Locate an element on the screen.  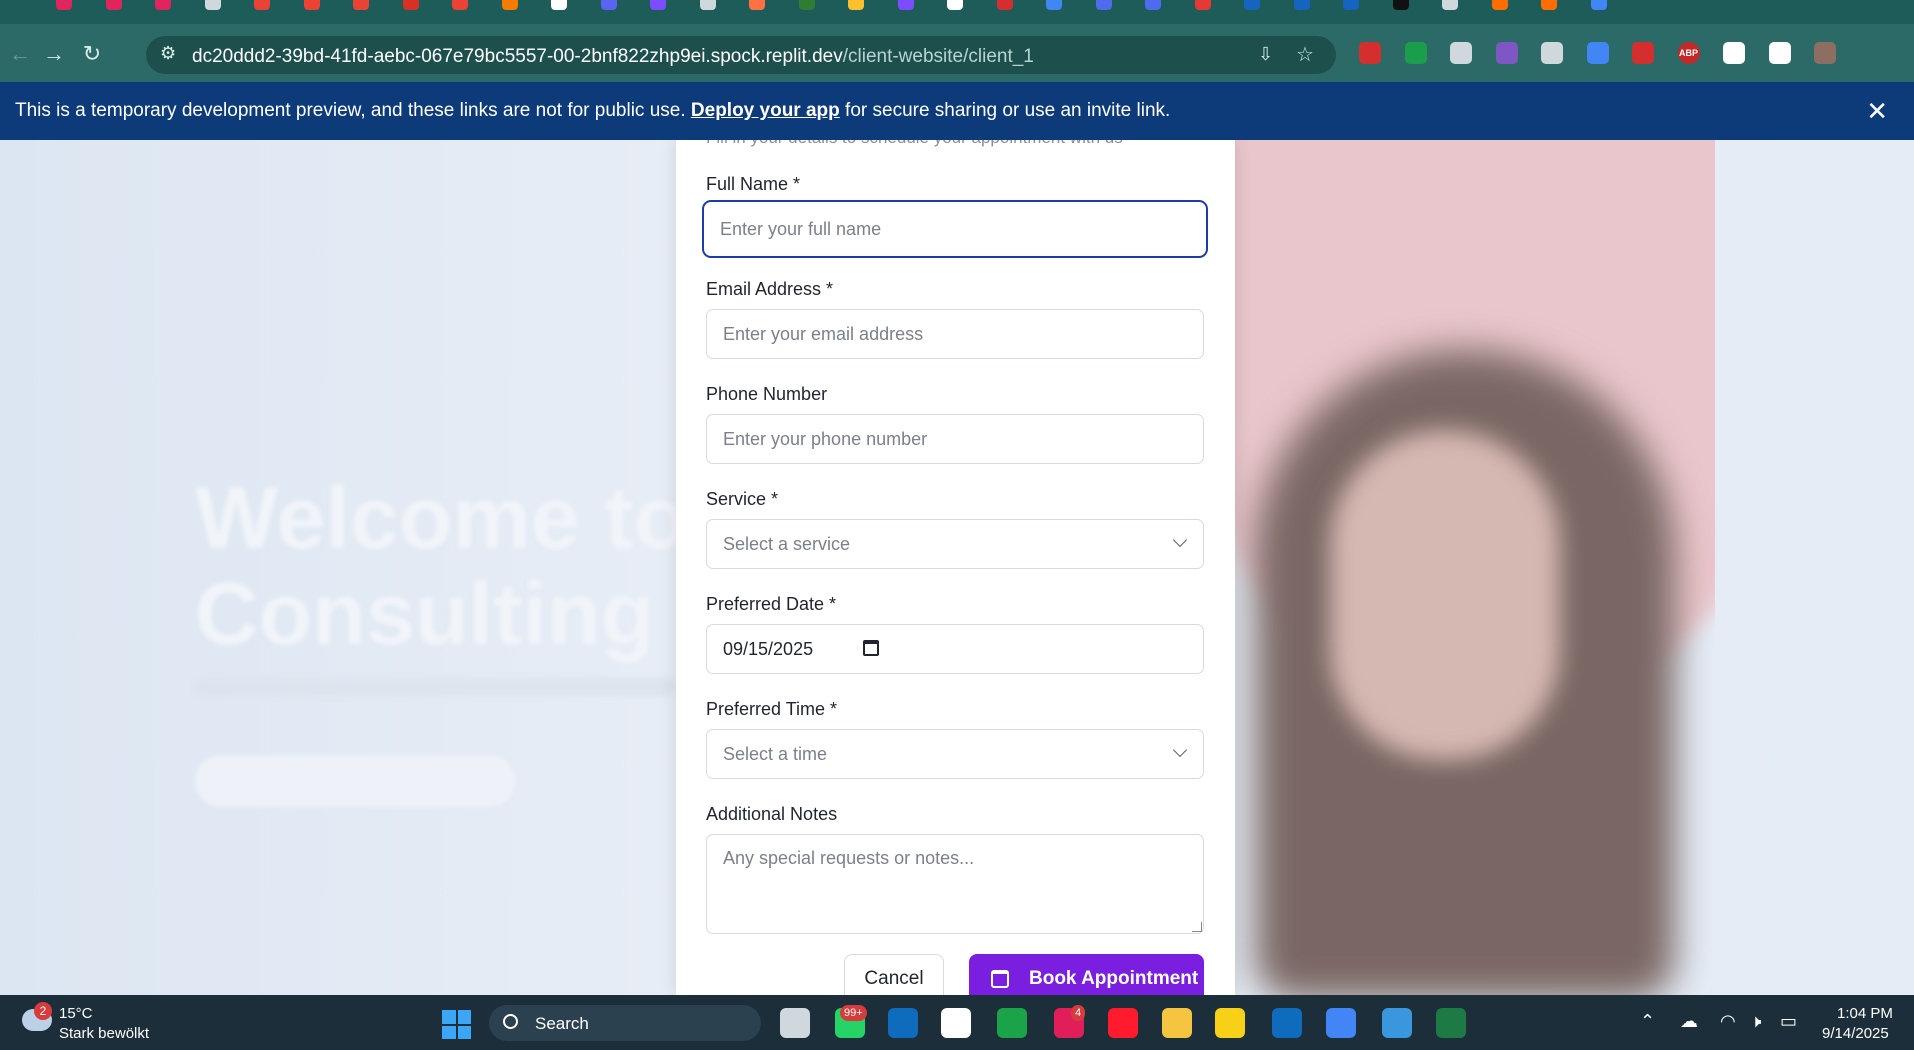
hero-subtitle is located at coordinates (435, 687).